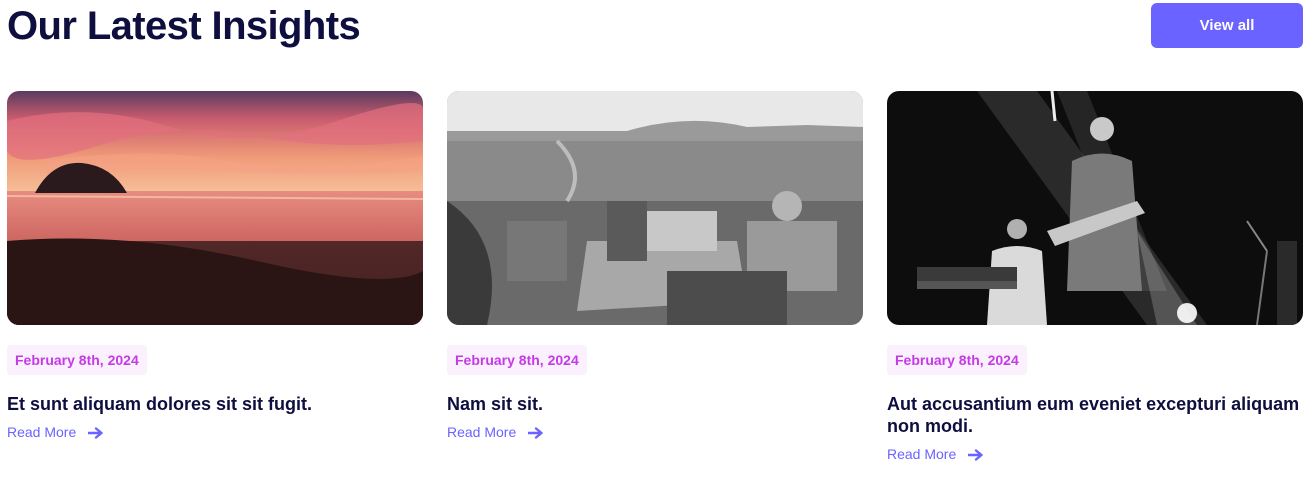 The image size is (1310, 479). Describe the element at coordinates (655, 404) in the screenshot. I see `card-title: Nam sit sit.` at that location.